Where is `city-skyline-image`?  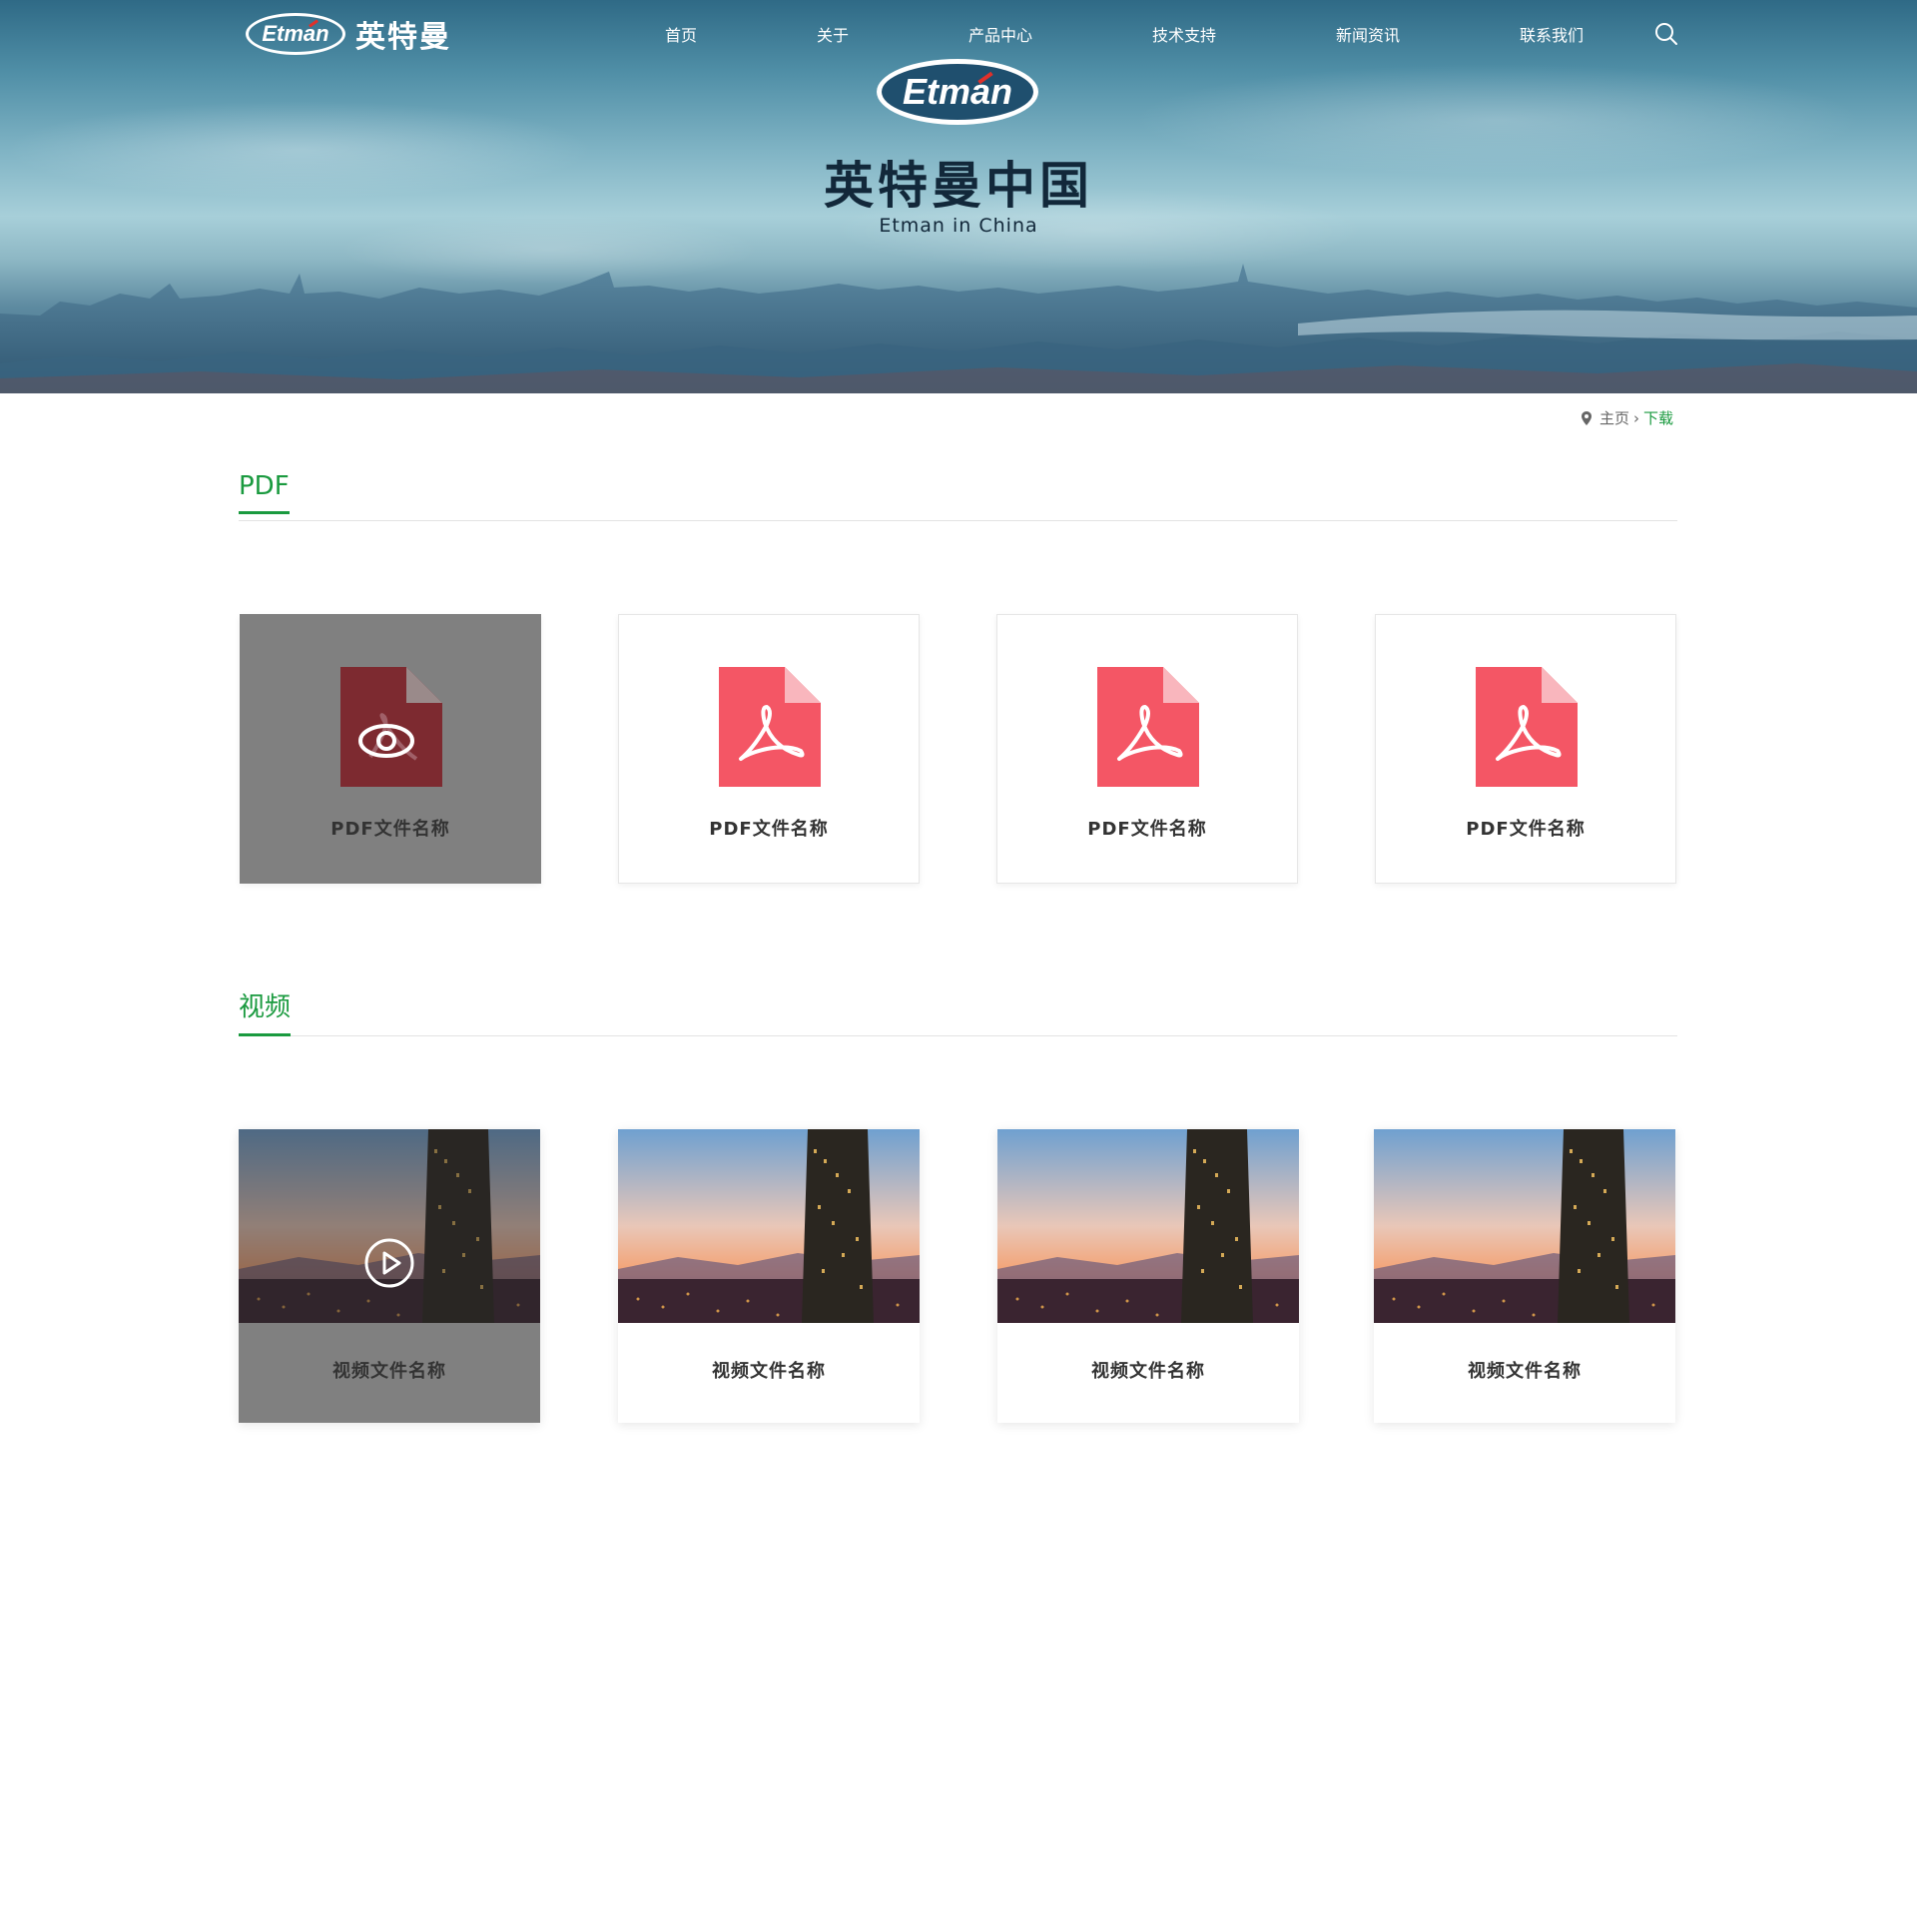 city-skyline-image is located at coordinates (958, 329).